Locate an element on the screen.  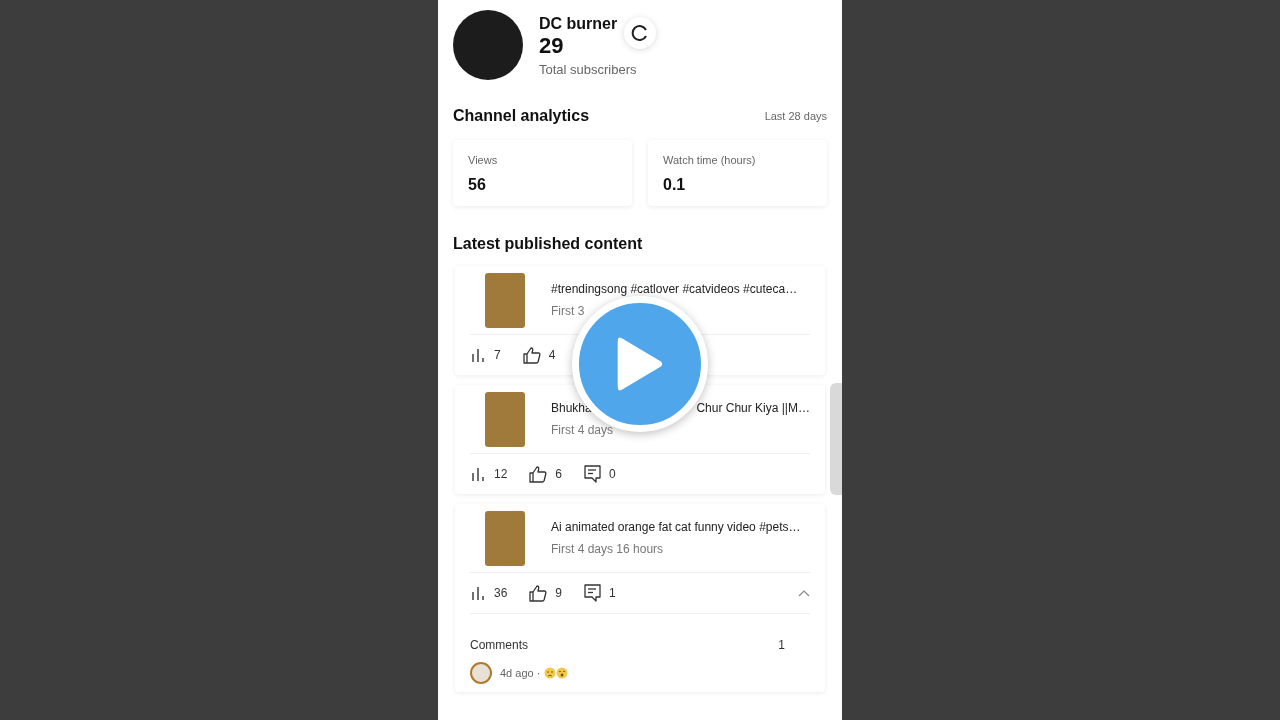
surprised-face-icon is located at coordinates (562, 673).